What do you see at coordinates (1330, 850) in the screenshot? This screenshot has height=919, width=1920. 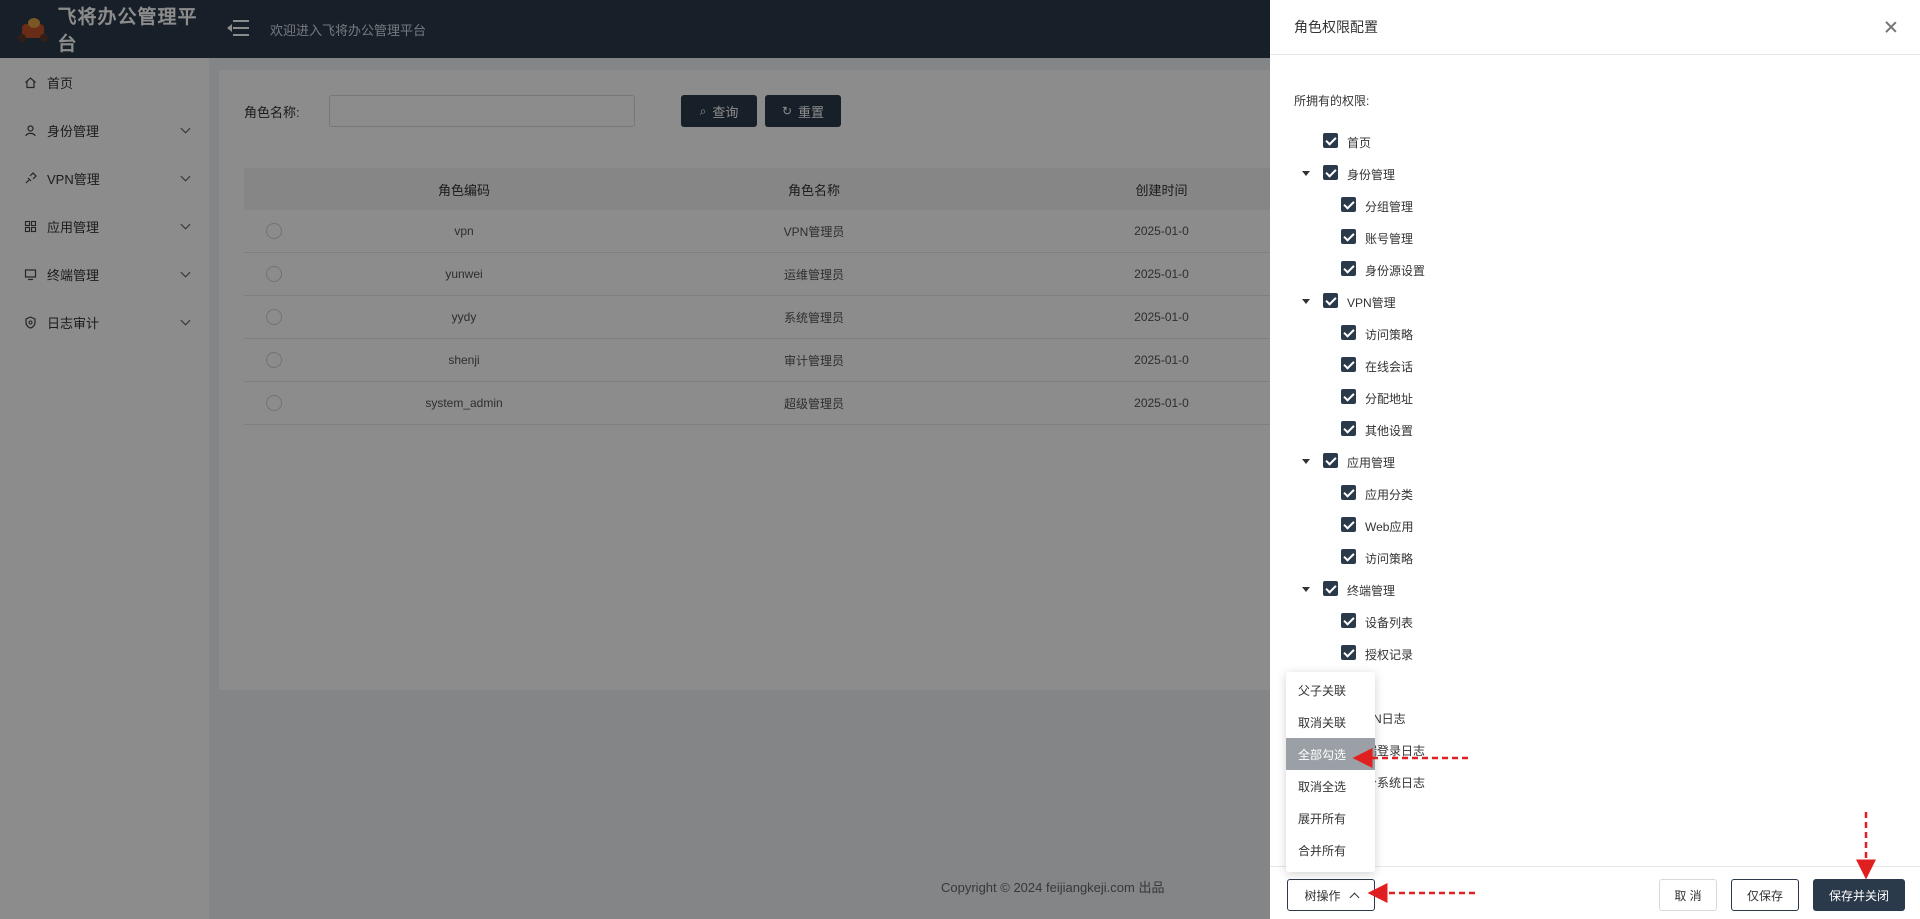 I see `dropdown-item-collapse-all: 合并所有` at bounding box center [1330, 850].